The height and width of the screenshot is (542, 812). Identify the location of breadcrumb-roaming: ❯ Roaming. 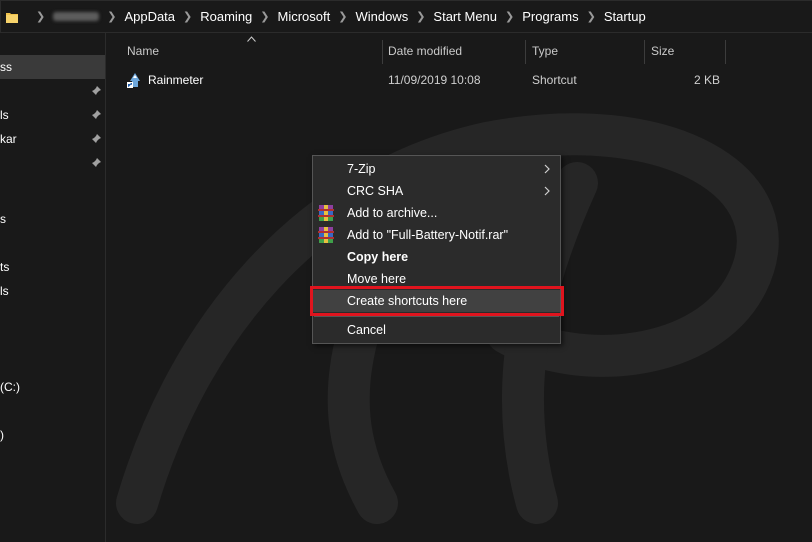
(213, 16).